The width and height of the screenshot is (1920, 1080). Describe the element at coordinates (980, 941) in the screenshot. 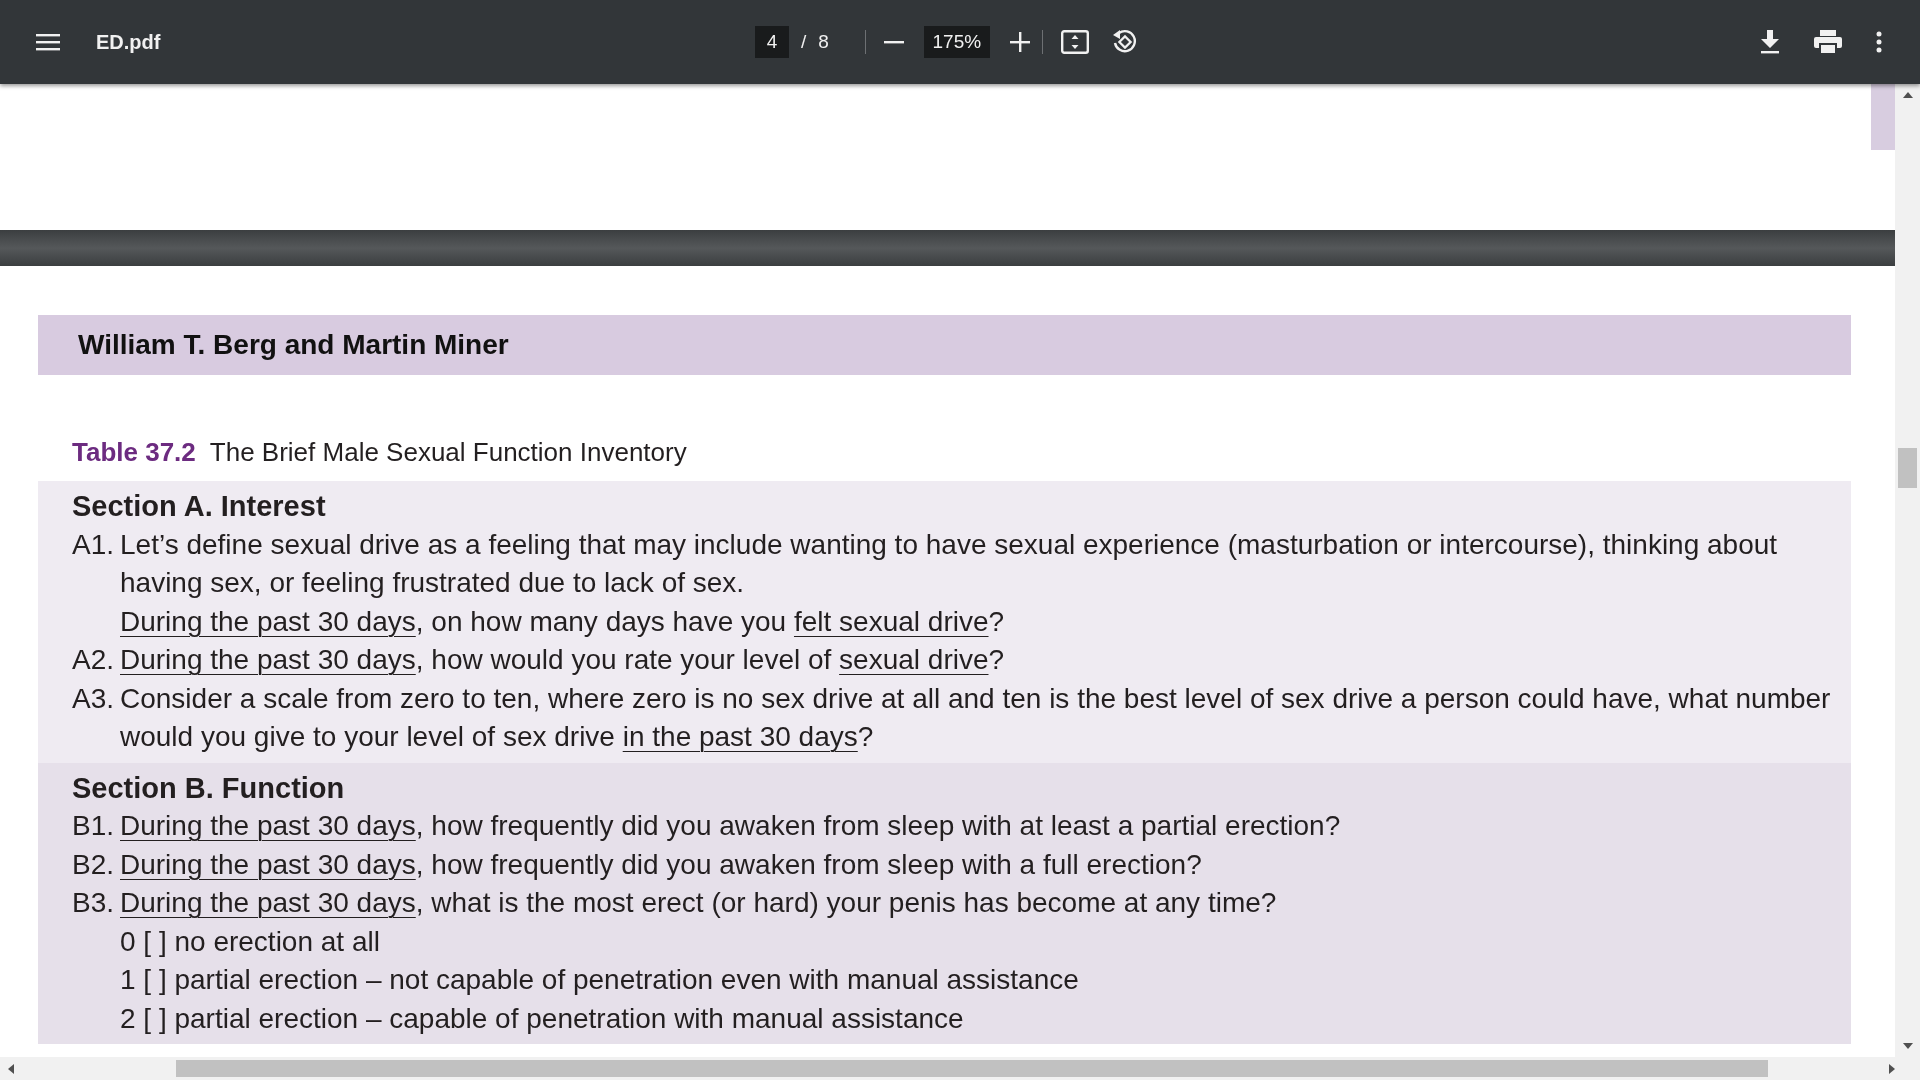

I see `answer-option: 0 [ ] no erection at all` at that location.